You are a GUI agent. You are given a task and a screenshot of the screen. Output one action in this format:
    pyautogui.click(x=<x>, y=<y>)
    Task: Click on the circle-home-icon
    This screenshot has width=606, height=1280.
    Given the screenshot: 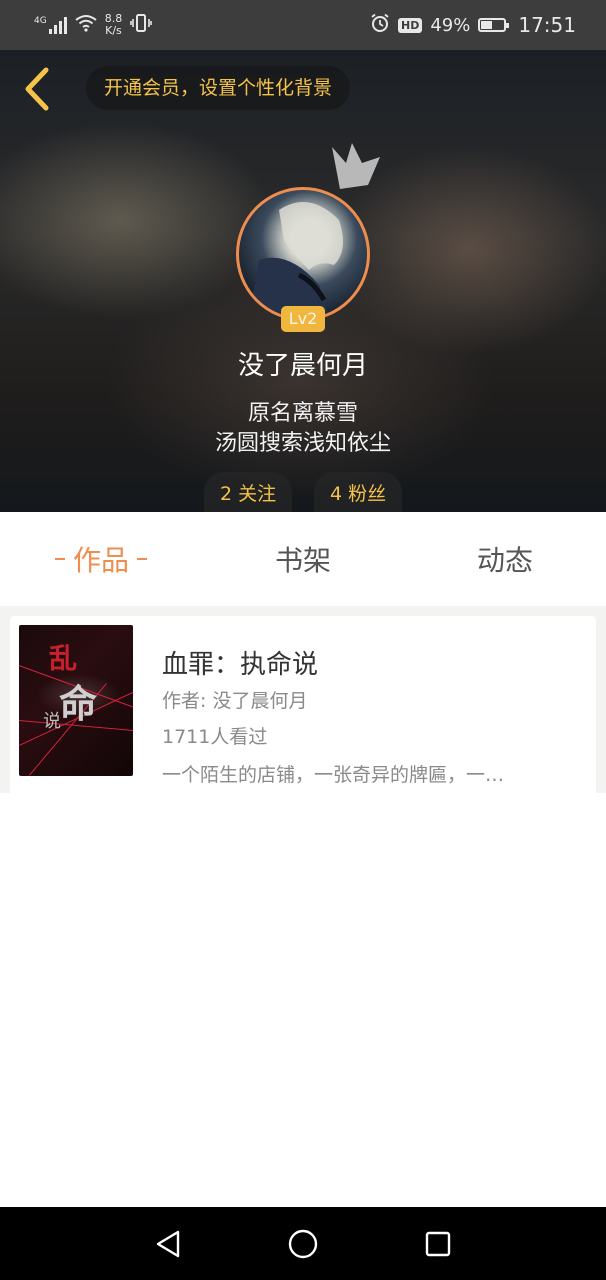 What is the action you would take?
    pyautogui.click(x=303, y=1243)
    